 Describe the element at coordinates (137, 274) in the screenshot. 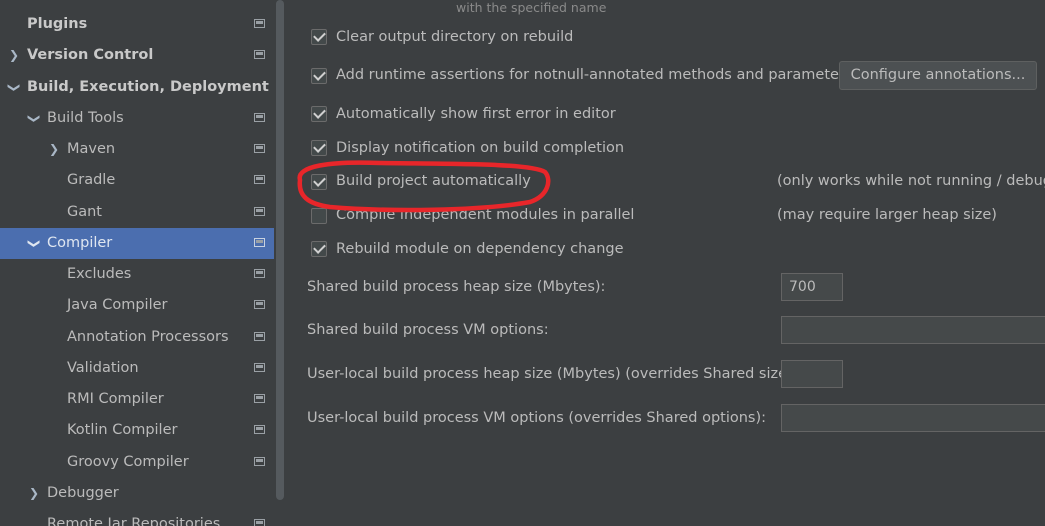

I see `tree-item-excludes: Excludes` at that location.